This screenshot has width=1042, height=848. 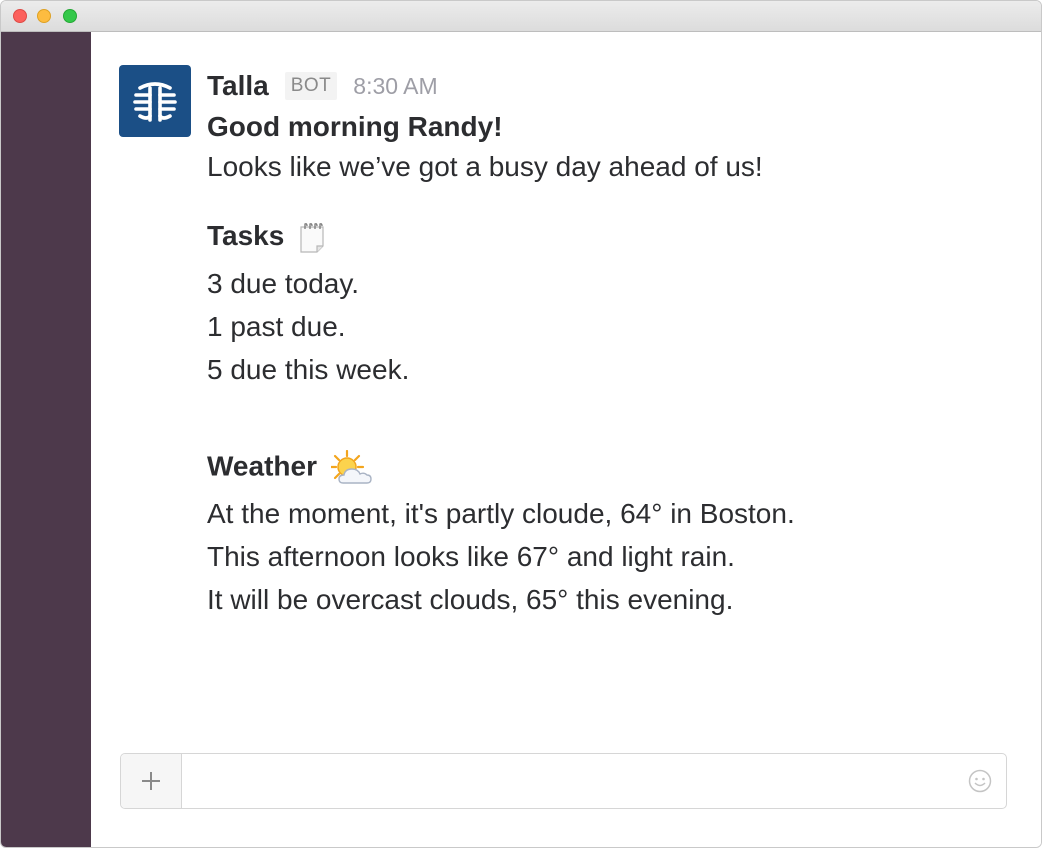 What do you see at coordinates (308, 369) in the screenshot?
I see `task-line: 5 due this week.` at bounding box center [308, 369].